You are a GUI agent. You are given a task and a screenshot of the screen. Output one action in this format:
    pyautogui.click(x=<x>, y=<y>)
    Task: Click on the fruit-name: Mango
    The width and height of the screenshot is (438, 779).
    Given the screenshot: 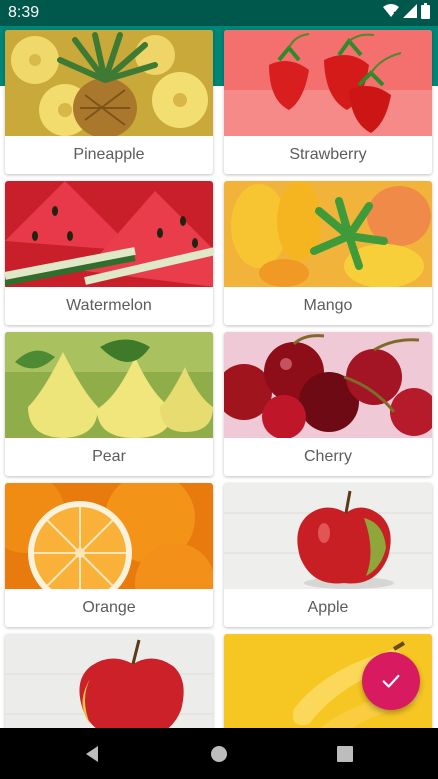 What is the action you would take?
    pyautogui.click(x=328, y=305)
    